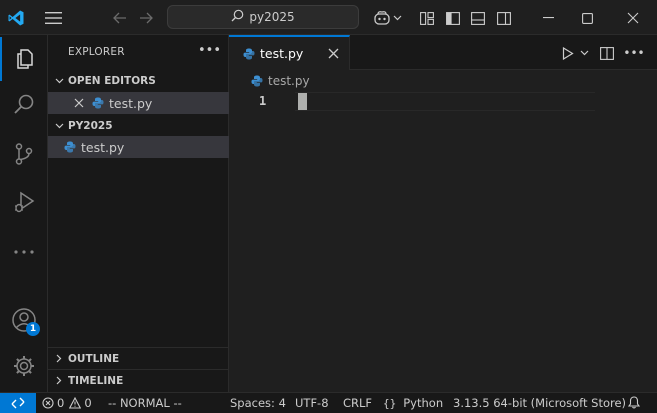  What do you see at coordinates (33, 329) in the screenshot?
I see `account-badge: 1` at bounding box center [33, 329].